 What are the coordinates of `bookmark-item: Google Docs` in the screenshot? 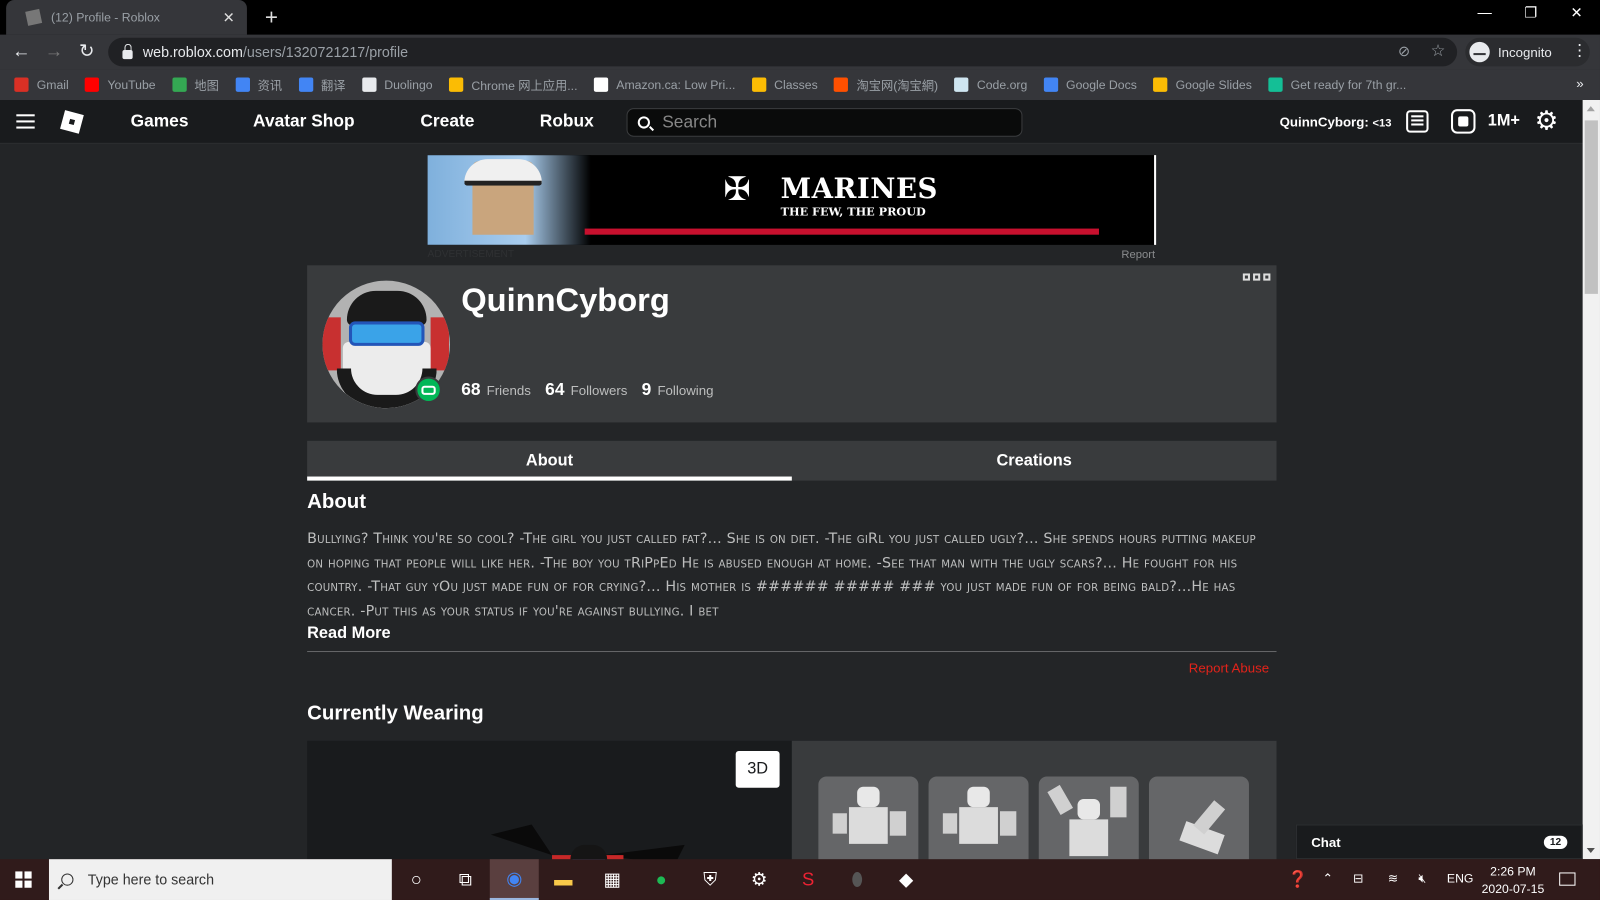 It's located at (1090, 84).